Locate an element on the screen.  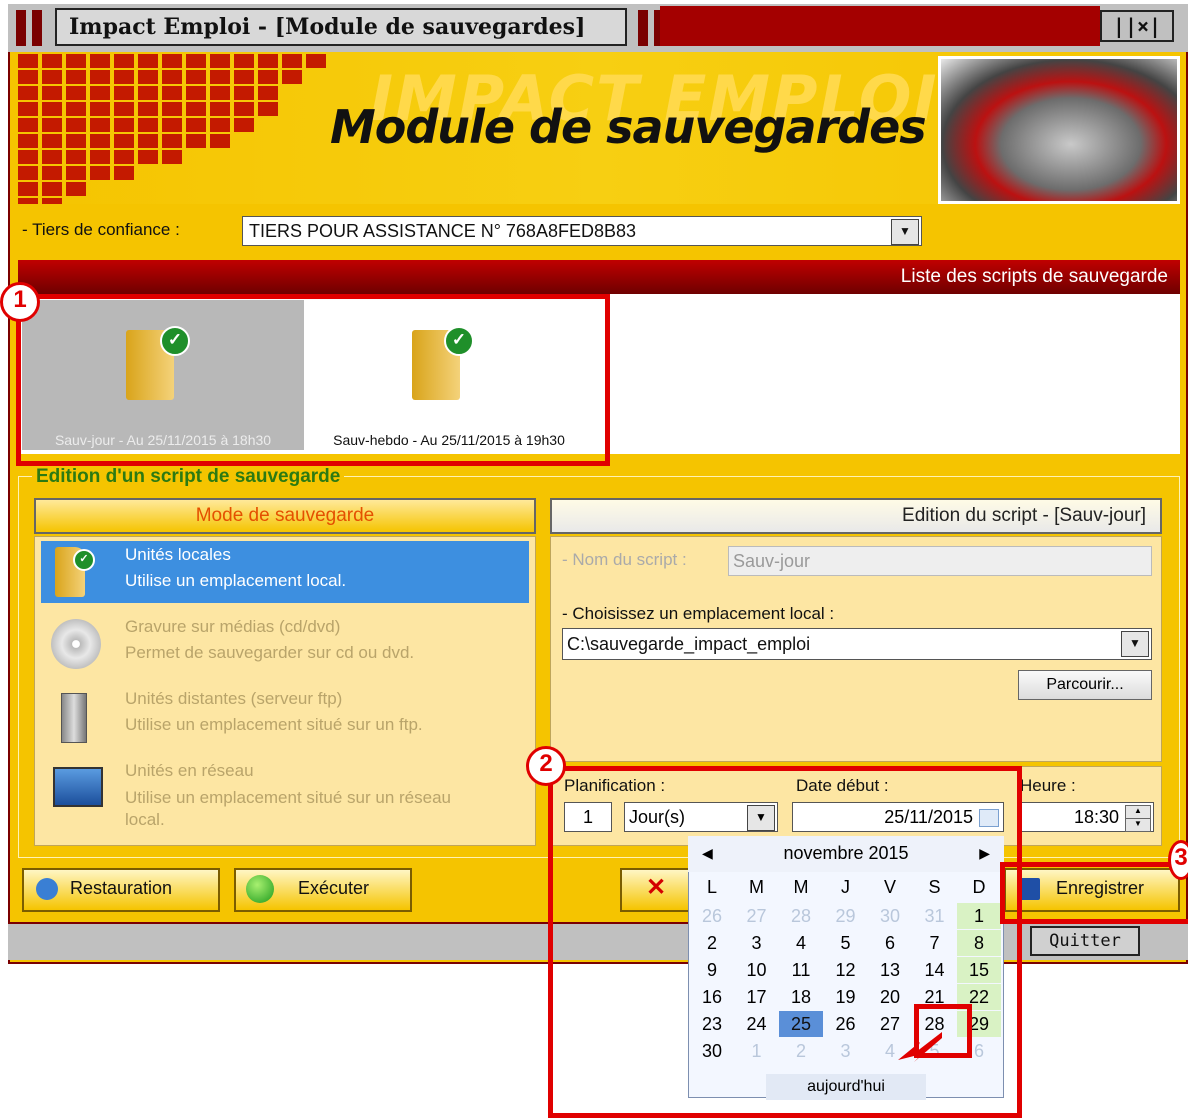
server-icon is located at coordinates (74, 718).